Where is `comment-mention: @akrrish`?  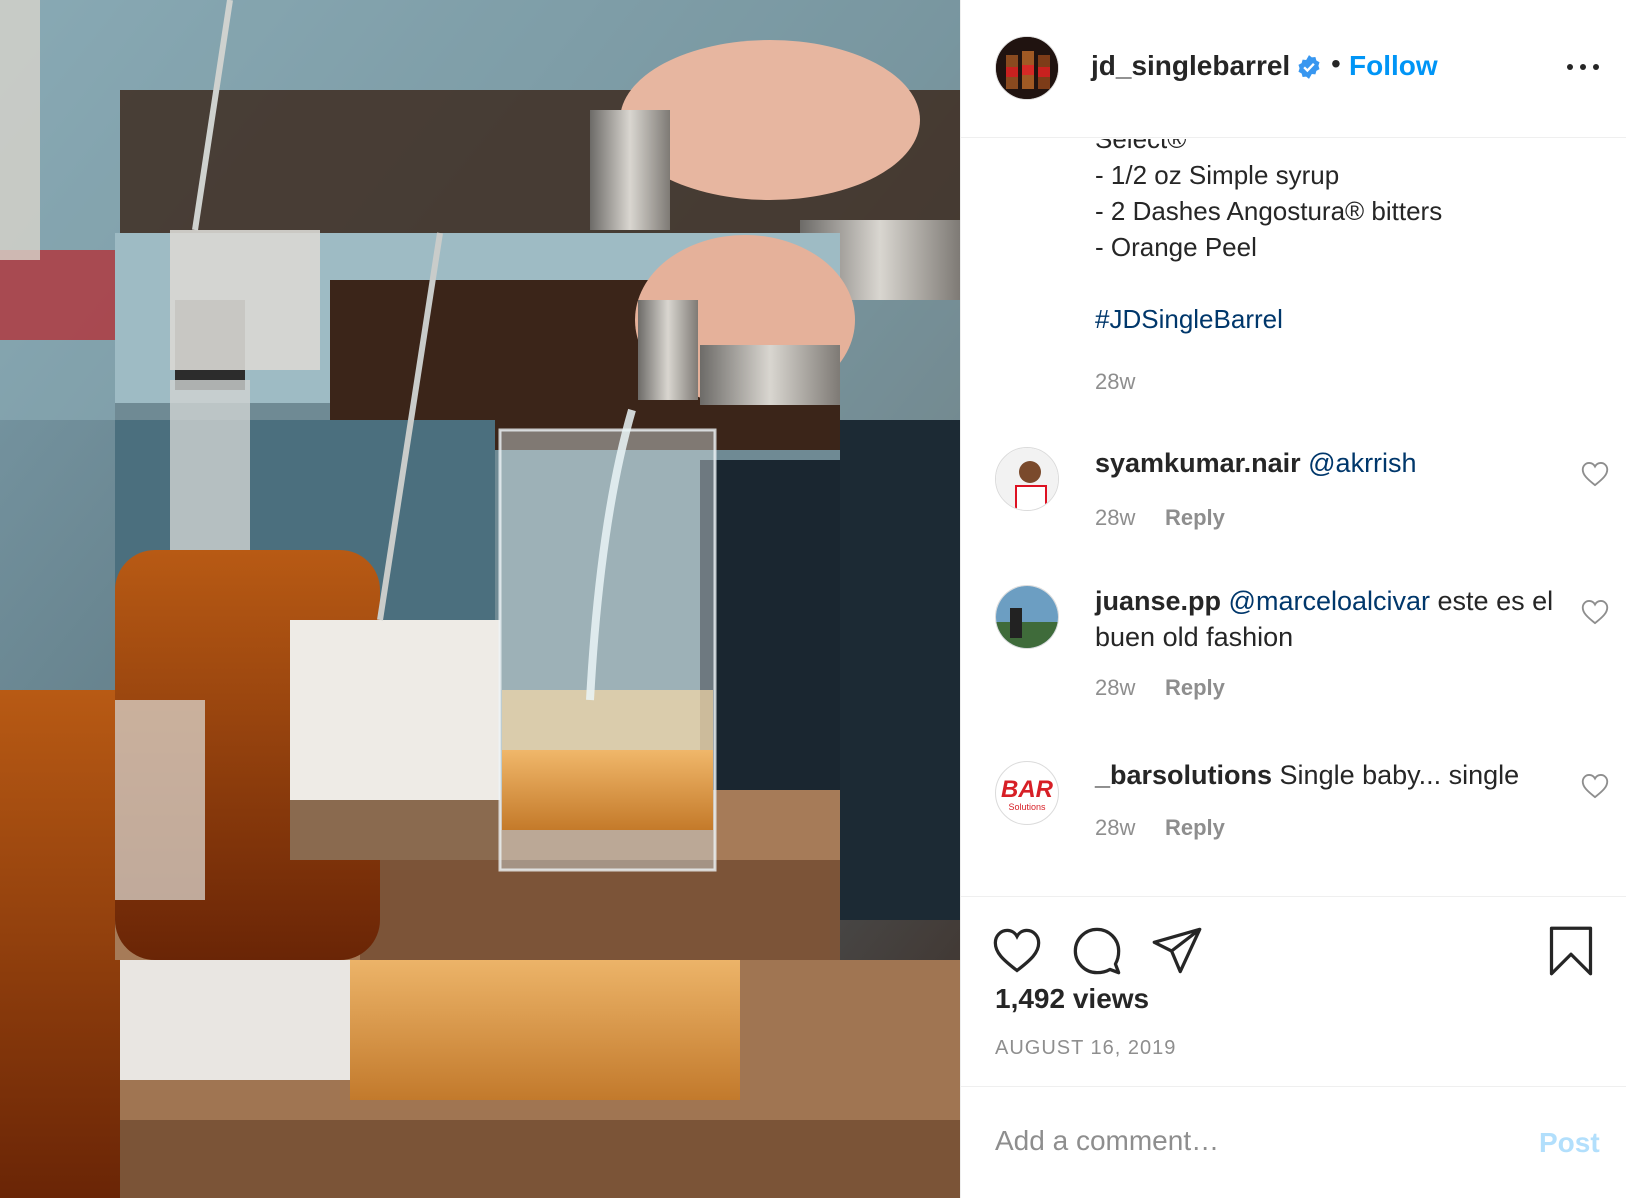 comment-mention: @akrrish is located at coordinates (1362, 463).